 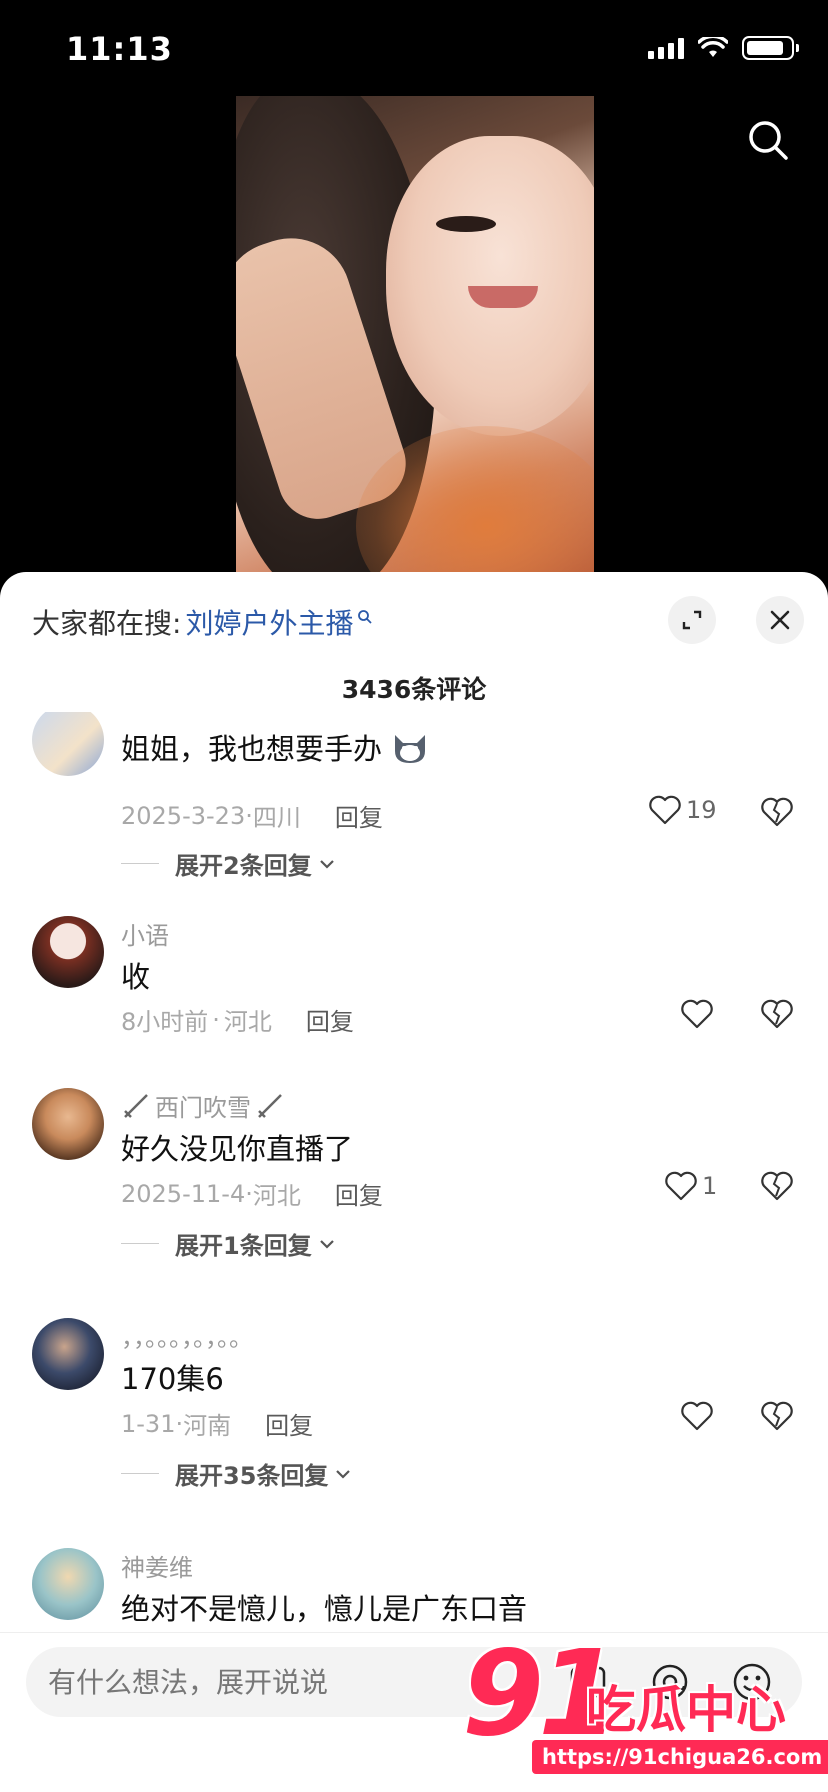 What do you see at coordinates (414, 48) in the screenshot?
I see `status-bar: 11:13` at bounding box center [414, 48].